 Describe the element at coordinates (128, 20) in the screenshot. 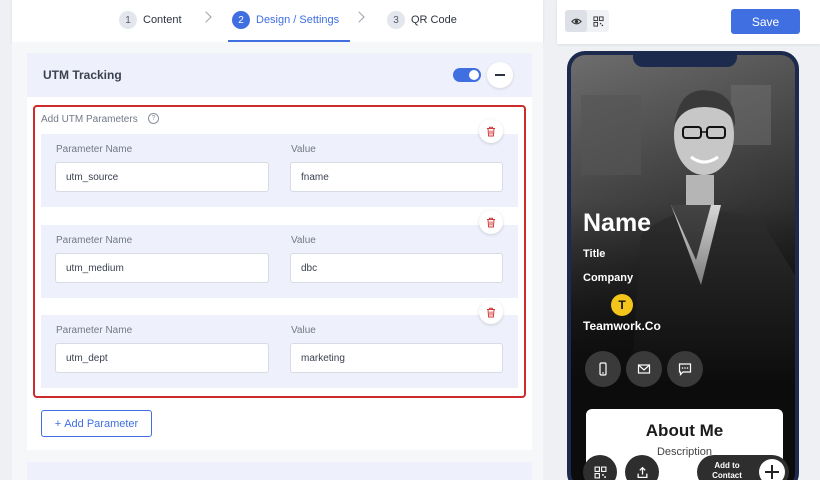

I see `step-number: 1` at that location.